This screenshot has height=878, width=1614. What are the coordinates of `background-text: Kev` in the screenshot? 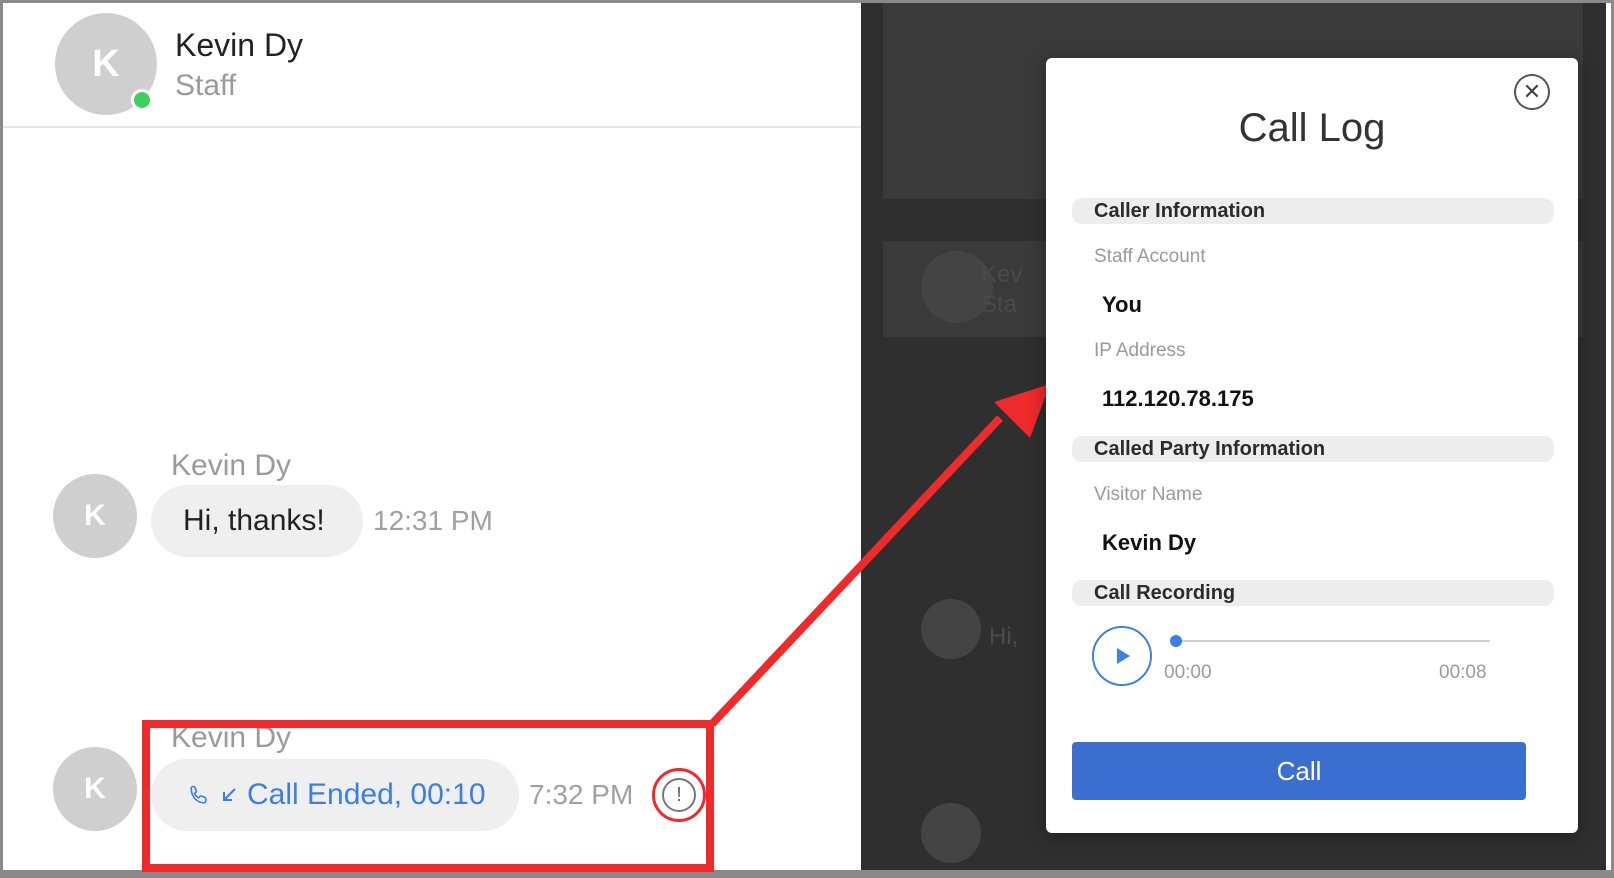 It's located at (1002, 274).